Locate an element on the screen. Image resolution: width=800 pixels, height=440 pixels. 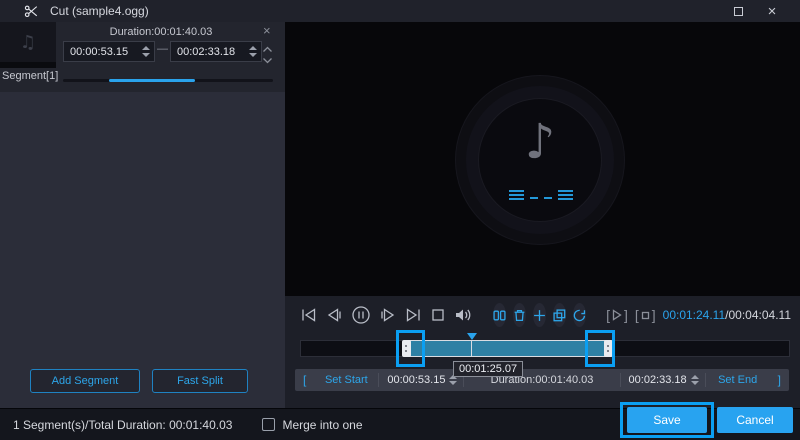
volume-button is located at coordinates (463, 315).